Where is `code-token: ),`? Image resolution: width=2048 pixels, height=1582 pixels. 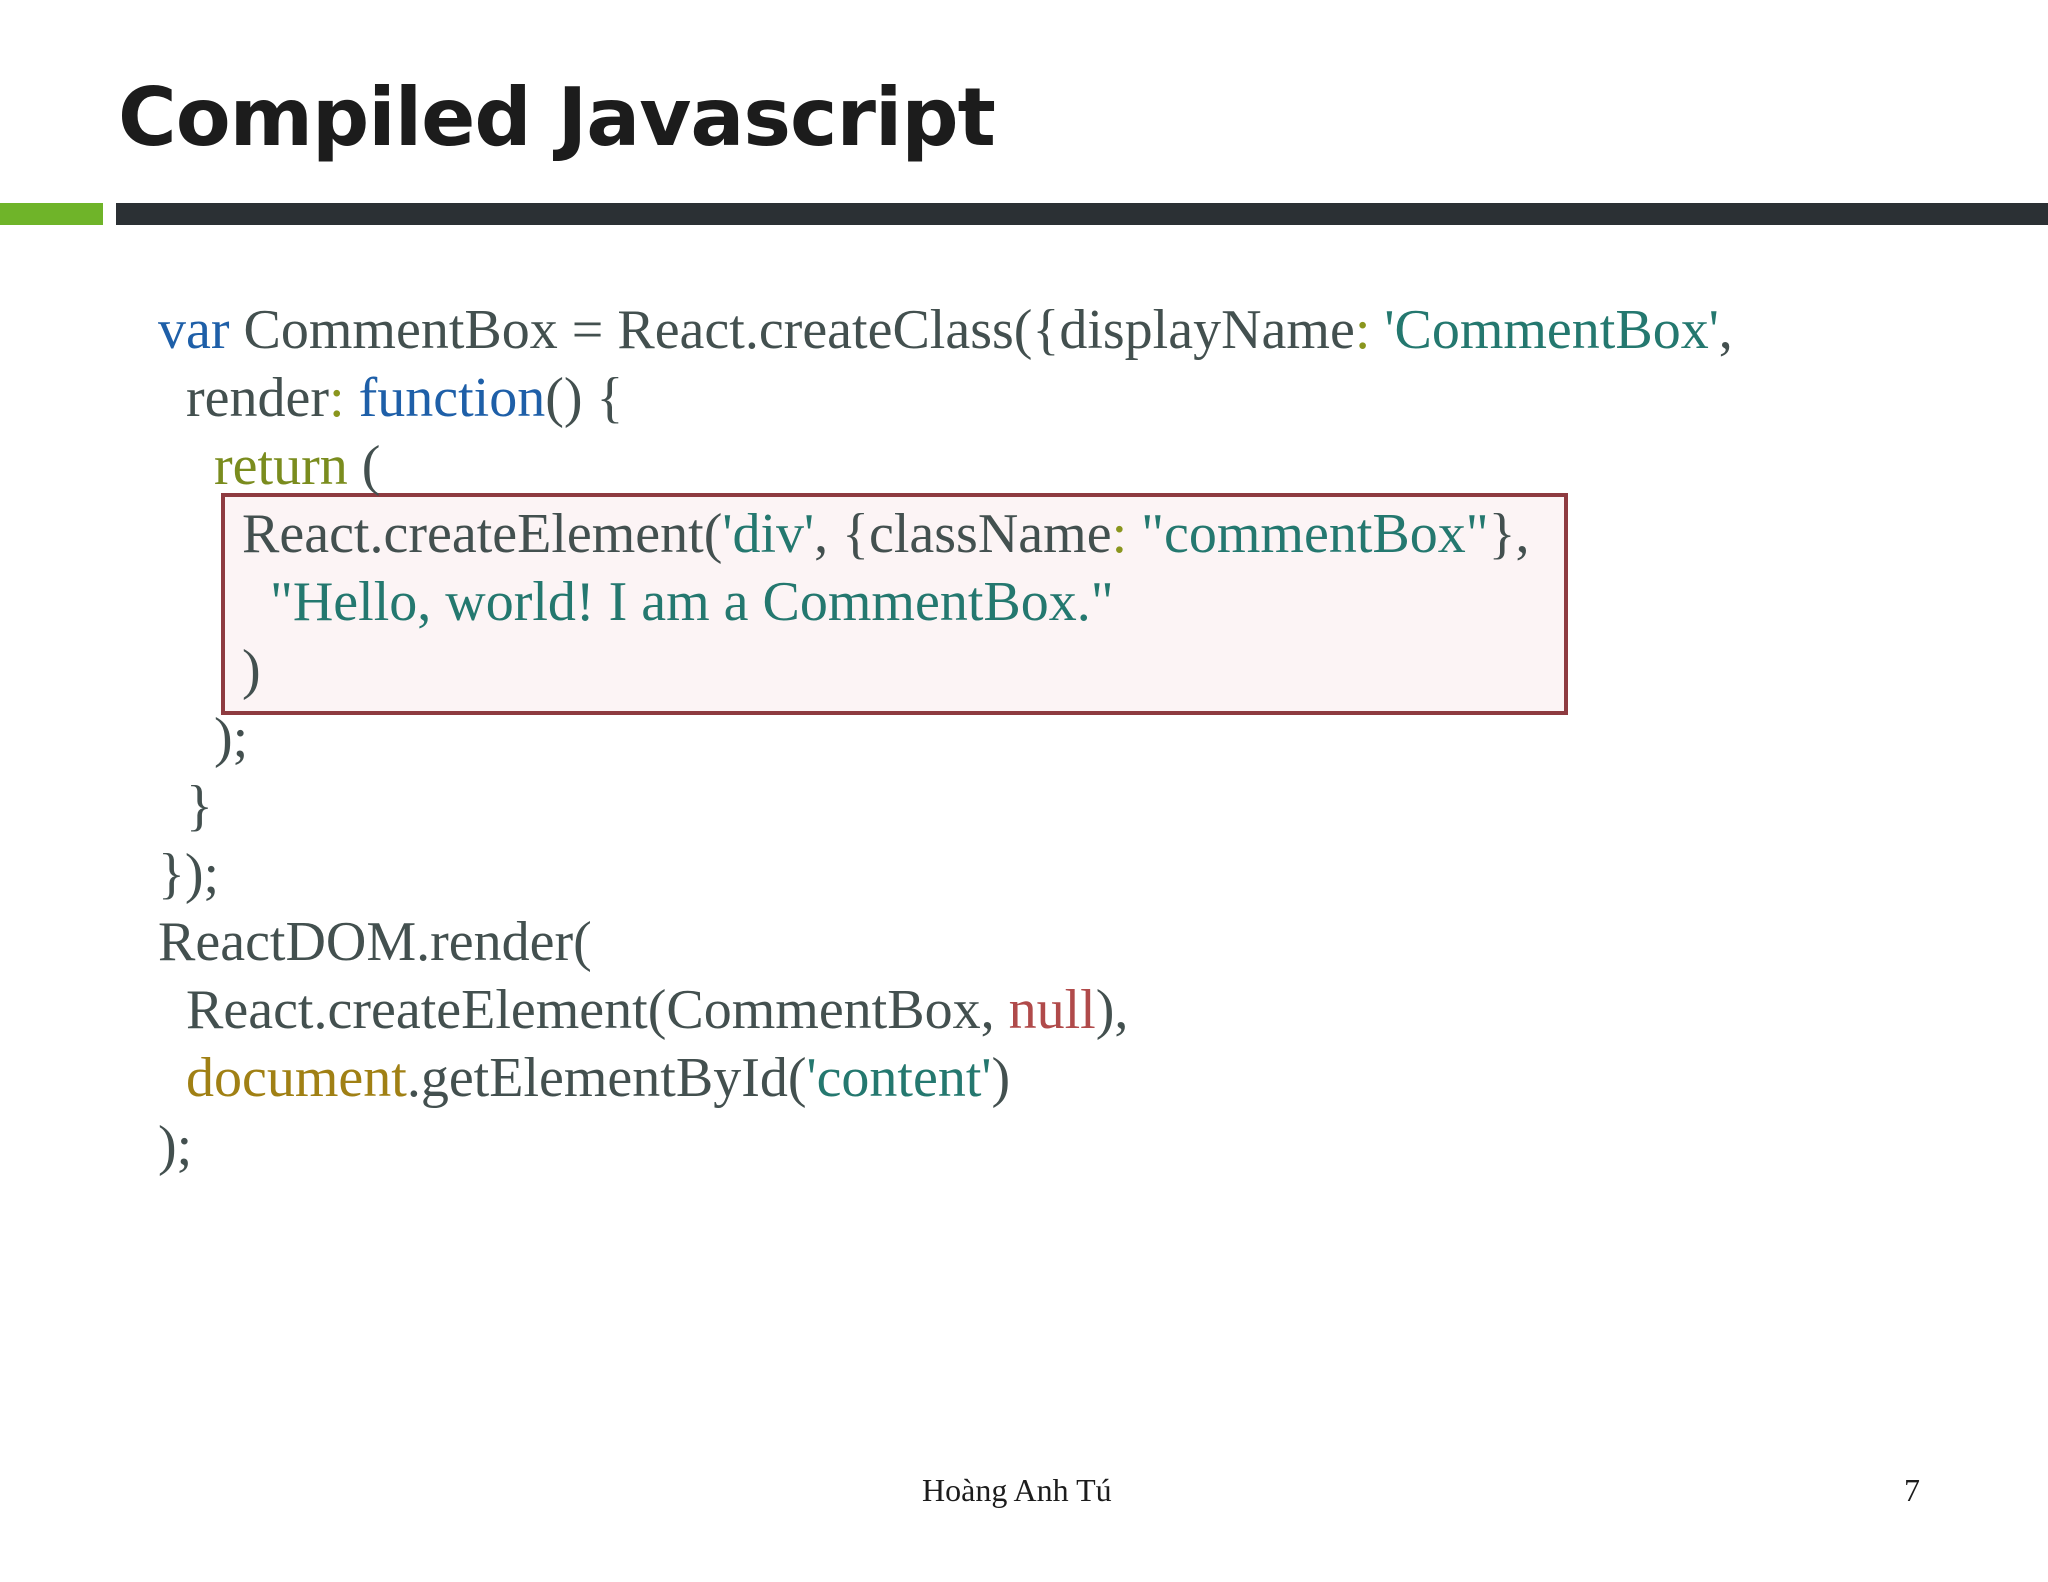 code-token: ), is located at coordinates (1112, 1010).